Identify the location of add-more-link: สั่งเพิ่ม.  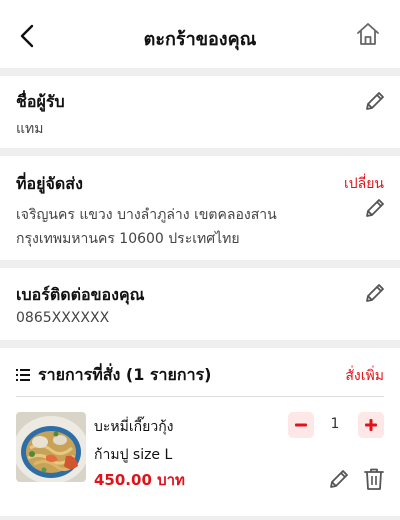
(364, 376).